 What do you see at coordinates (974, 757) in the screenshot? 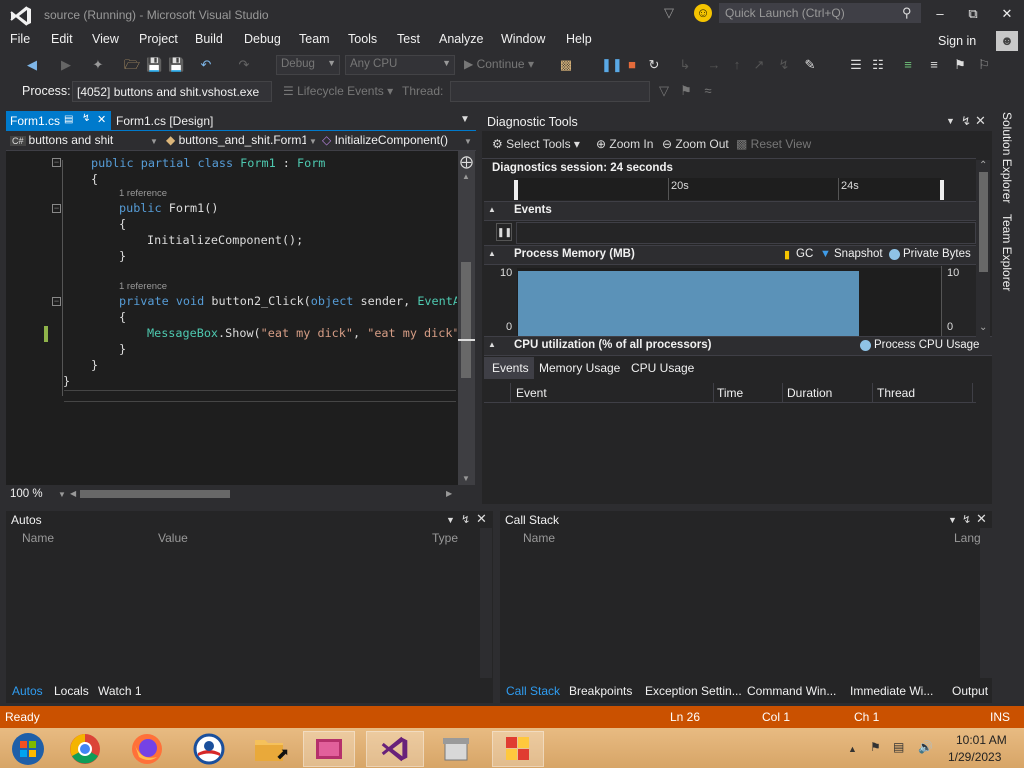
I see `clock-date: 1/29/2023` at bounding box center [974, 757].